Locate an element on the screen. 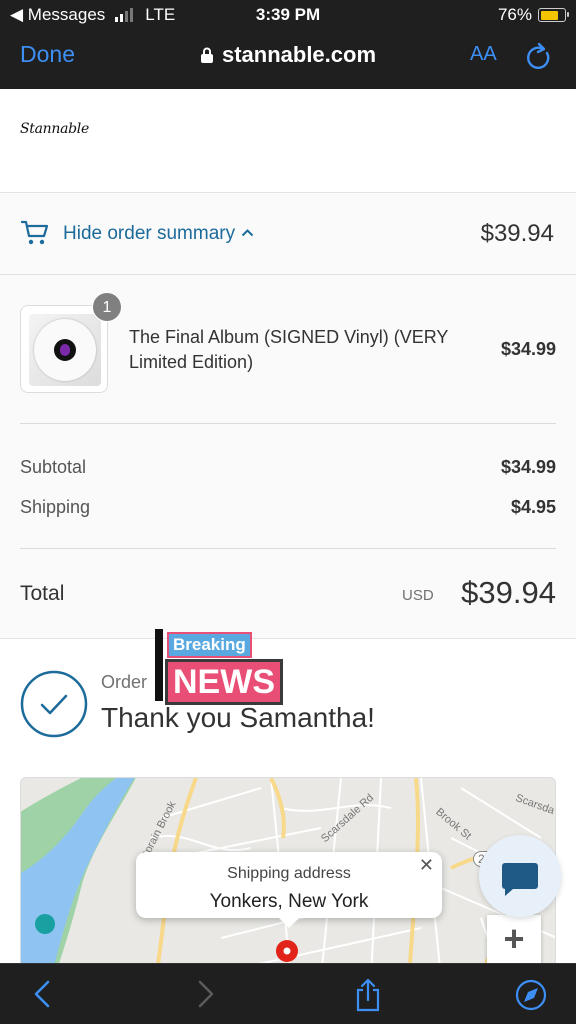 This screenshot has height=1024, width=576. shipping-address-popup: Shipping address Yonkers, New York ✕ is located at coordinates (289, 890).